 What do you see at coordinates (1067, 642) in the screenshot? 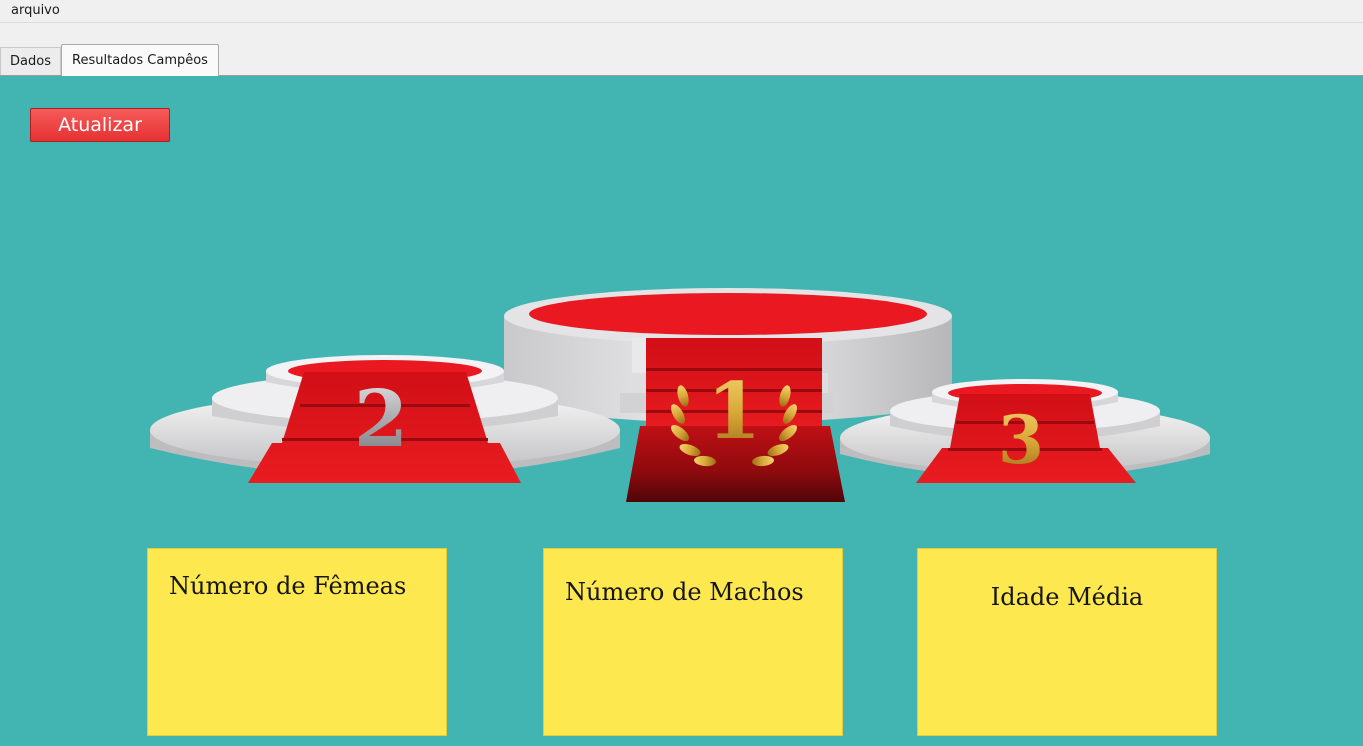
I see `card-idade-media: Idade Média` at bounding box center [1067, 642].